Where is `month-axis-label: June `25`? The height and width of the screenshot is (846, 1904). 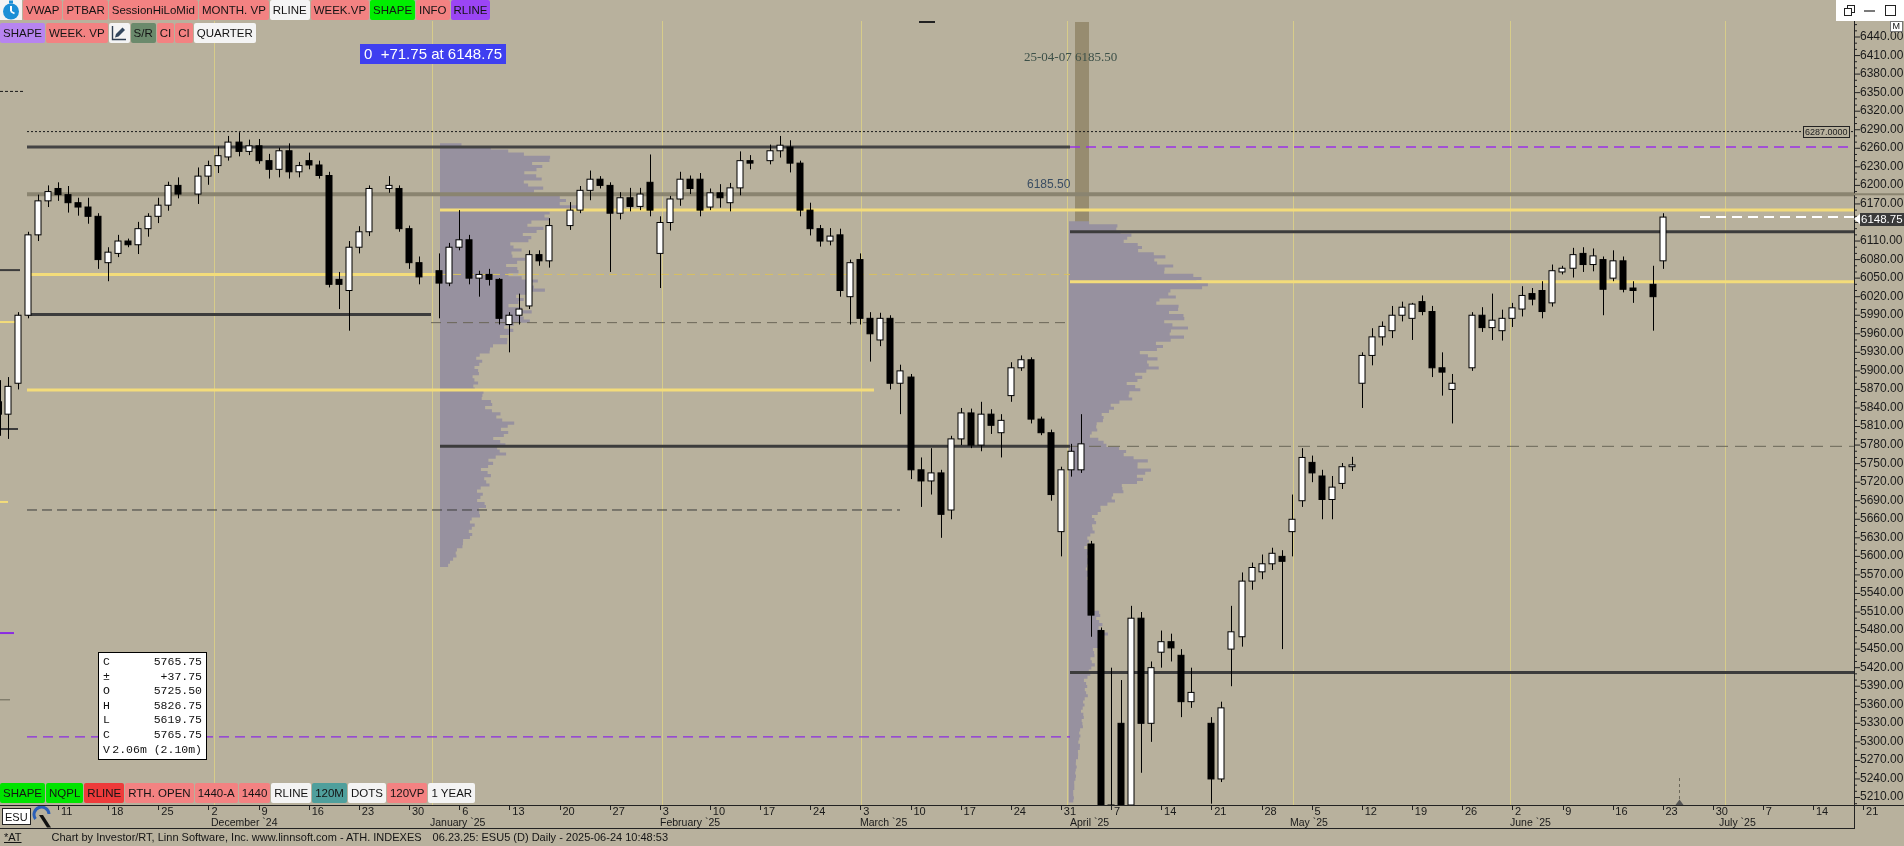
month-axis-label: June `25 is located at coordinates (1531, 822).